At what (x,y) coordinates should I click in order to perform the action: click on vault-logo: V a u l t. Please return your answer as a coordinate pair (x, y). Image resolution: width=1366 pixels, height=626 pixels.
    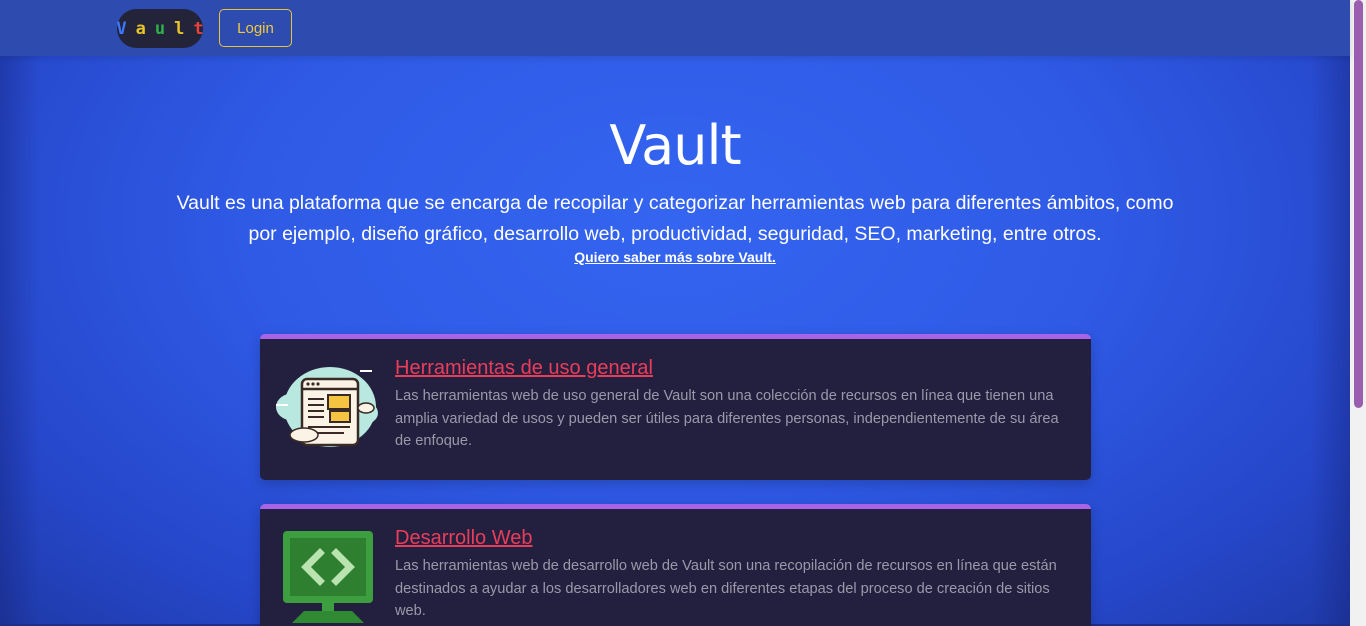
    Looking at the image, I should click on (160, 28).